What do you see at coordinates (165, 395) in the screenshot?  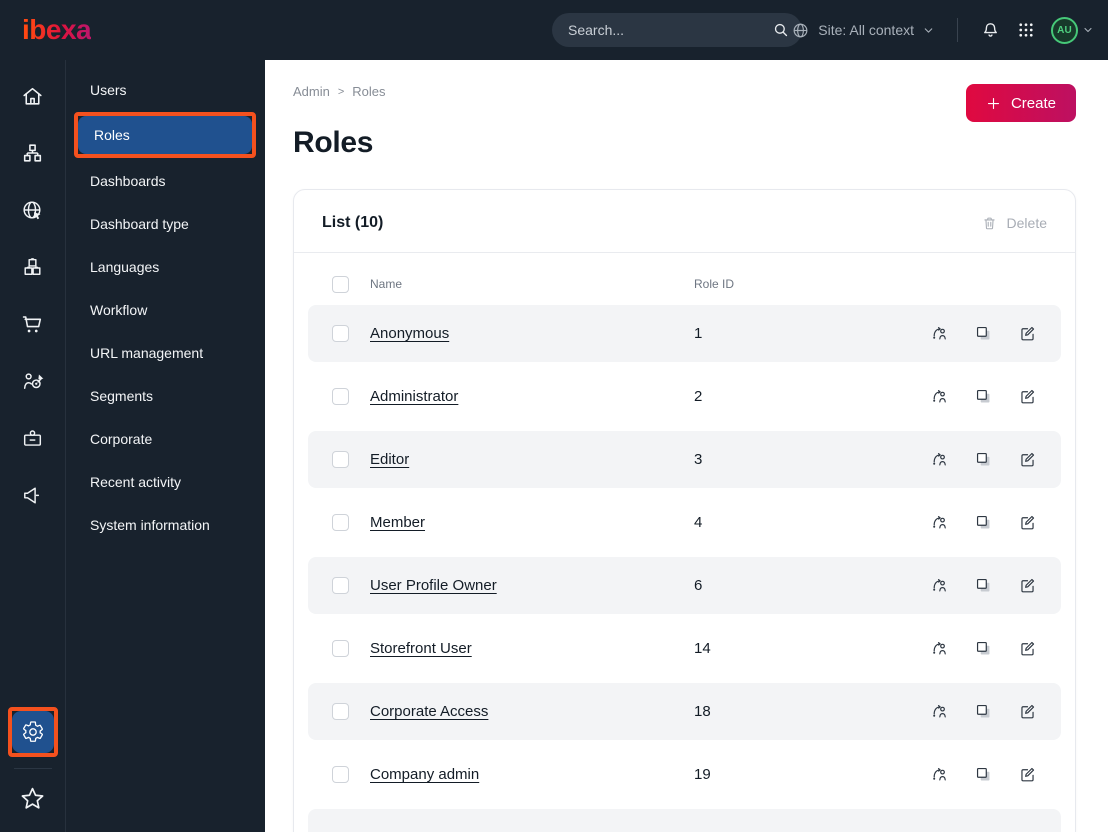 I see `sidebar-item-segments: Segments` at bounding box center [165, 395].